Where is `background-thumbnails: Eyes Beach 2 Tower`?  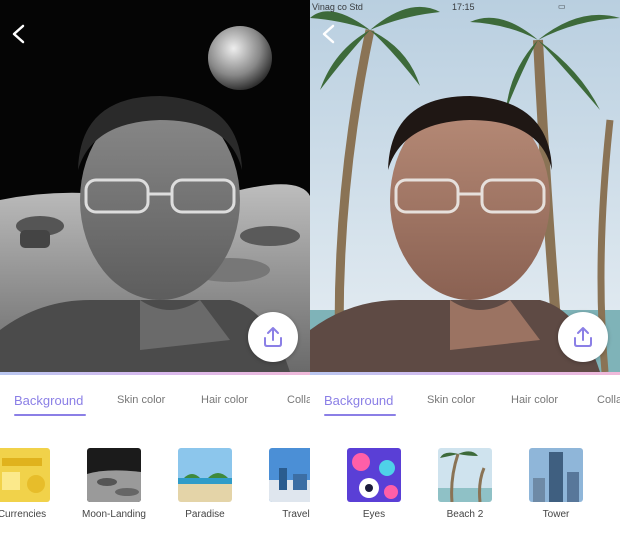
background-thumbnails: Eyes Beach 2 Tower is located at coordinates (465, 486).